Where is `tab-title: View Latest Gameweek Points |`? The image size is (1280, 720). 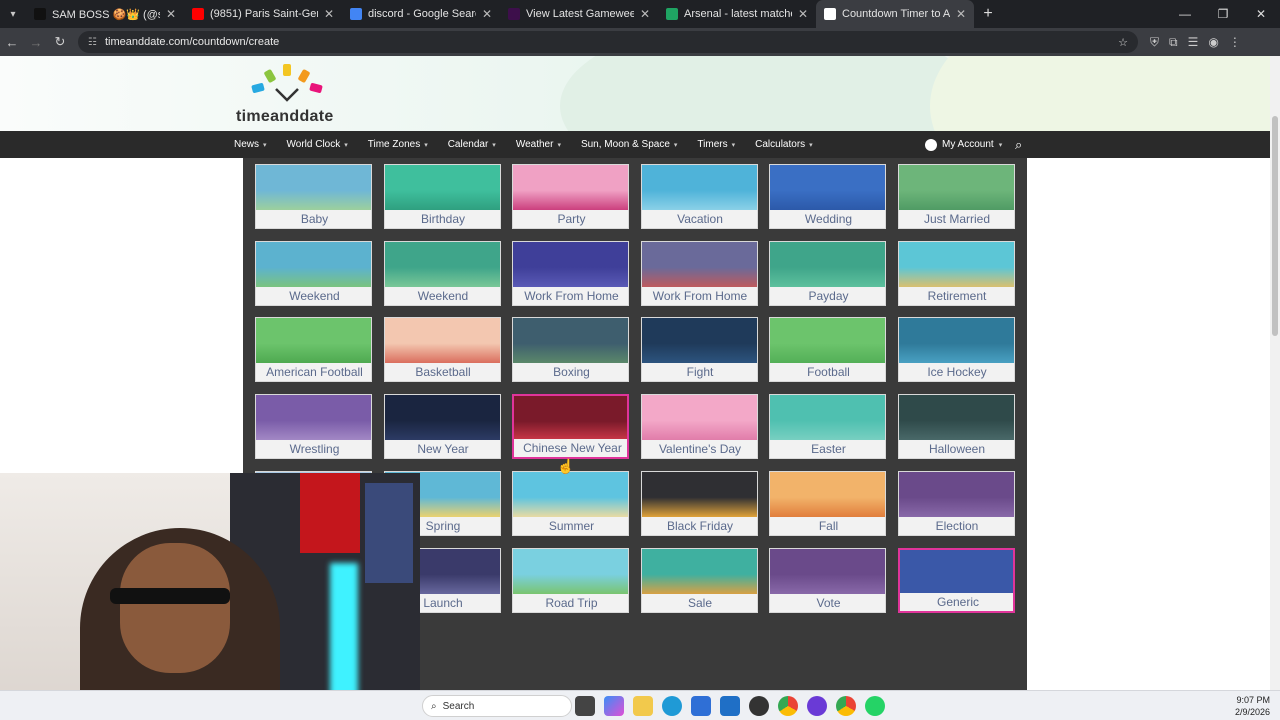 tab-title: View Latest Gameweek Points | is located at coordinates (580, 14).